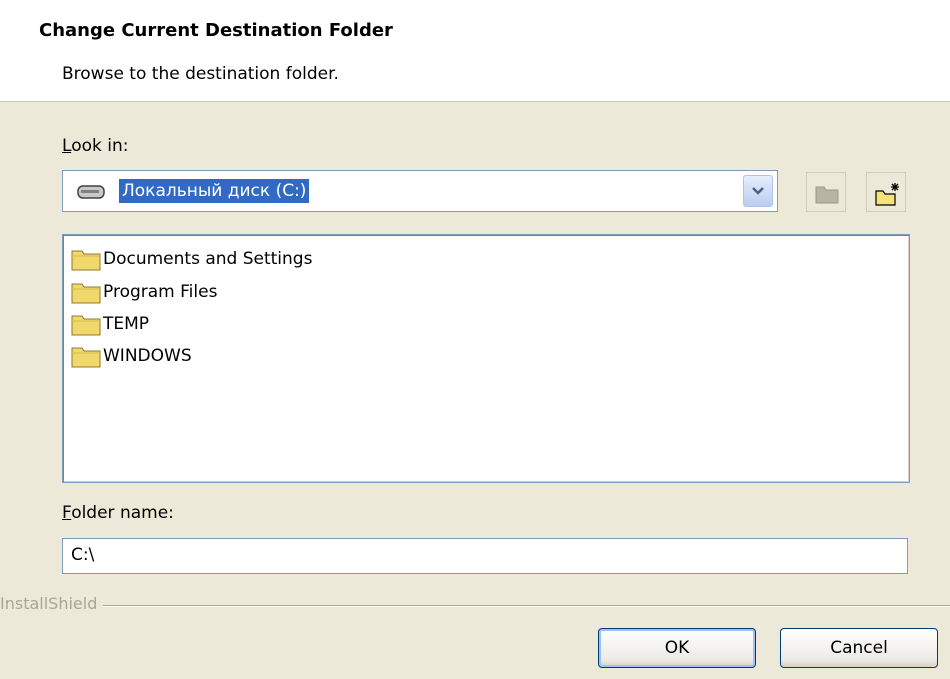  What do you see at coordinates (160, 292) in the screenshot?
I see `folder-name: Program Files` at bounding box center [160, 292].